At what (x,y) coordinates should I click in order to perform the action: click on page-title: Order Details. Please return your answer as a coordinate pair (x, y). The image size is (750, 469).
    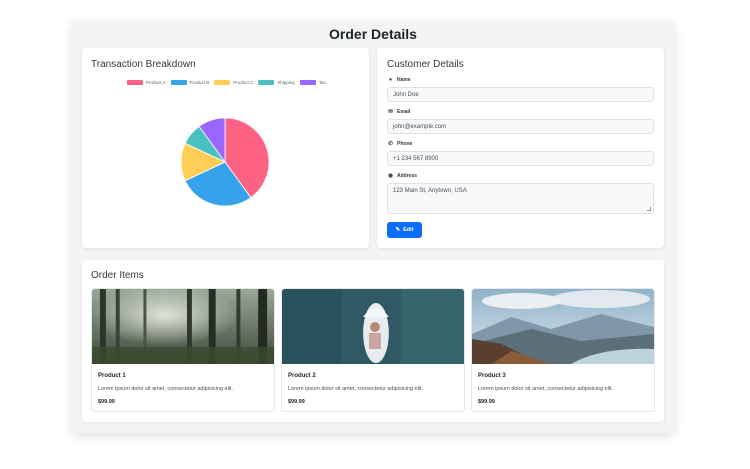
    Looking at the image, I should click on (373, 34).